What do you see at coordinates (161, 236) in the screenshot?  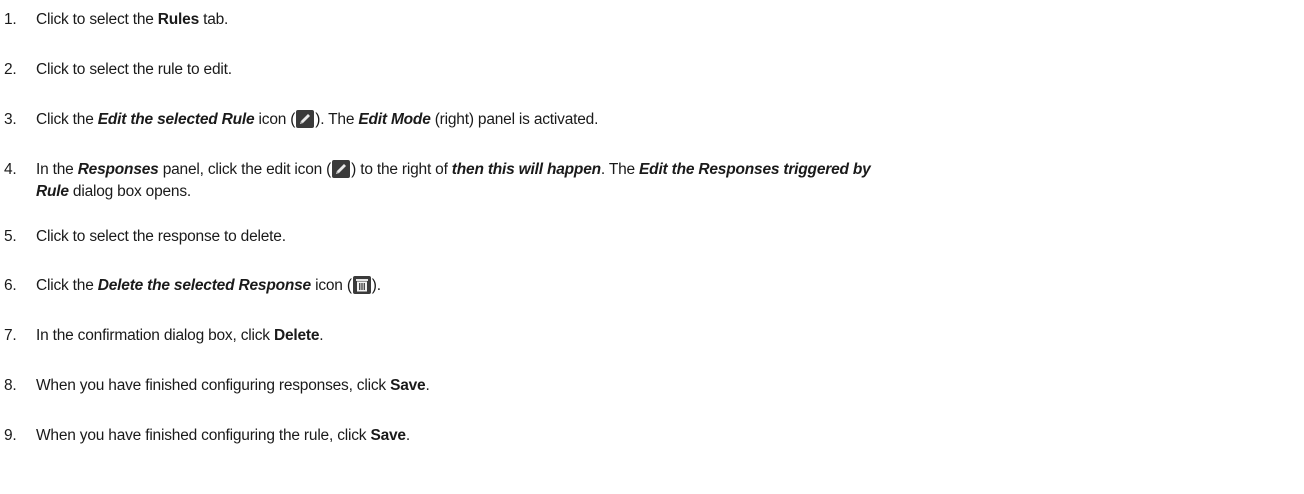 I see `step-text-fragment: Click to select the response to delete.` at bounding box center [161, 236].